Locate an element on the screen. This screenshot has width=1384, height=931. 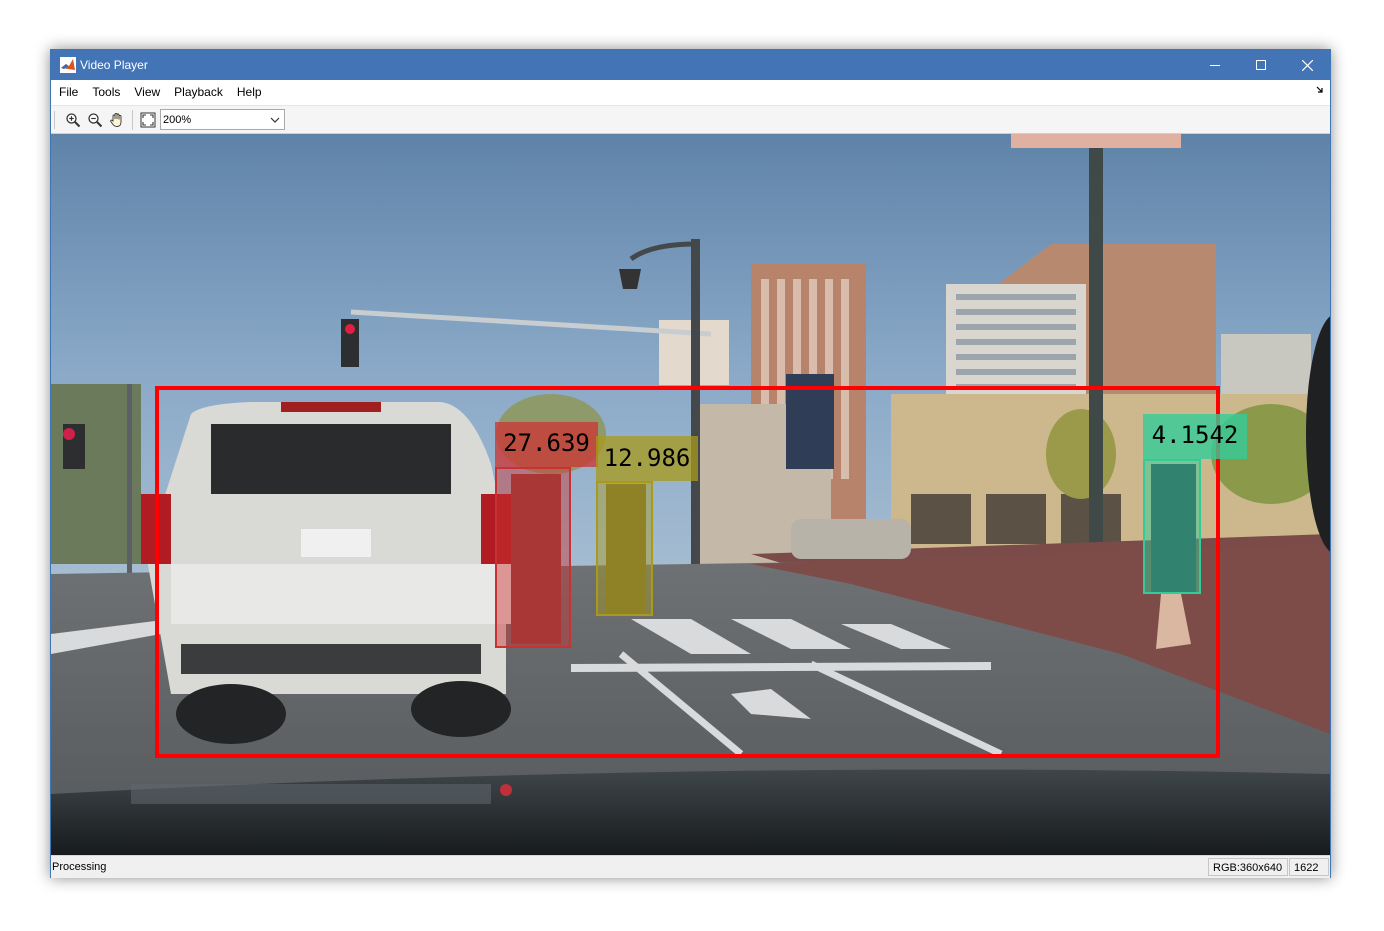
detection-score-3: 4.1542 is located at coordinates (1195, 435).